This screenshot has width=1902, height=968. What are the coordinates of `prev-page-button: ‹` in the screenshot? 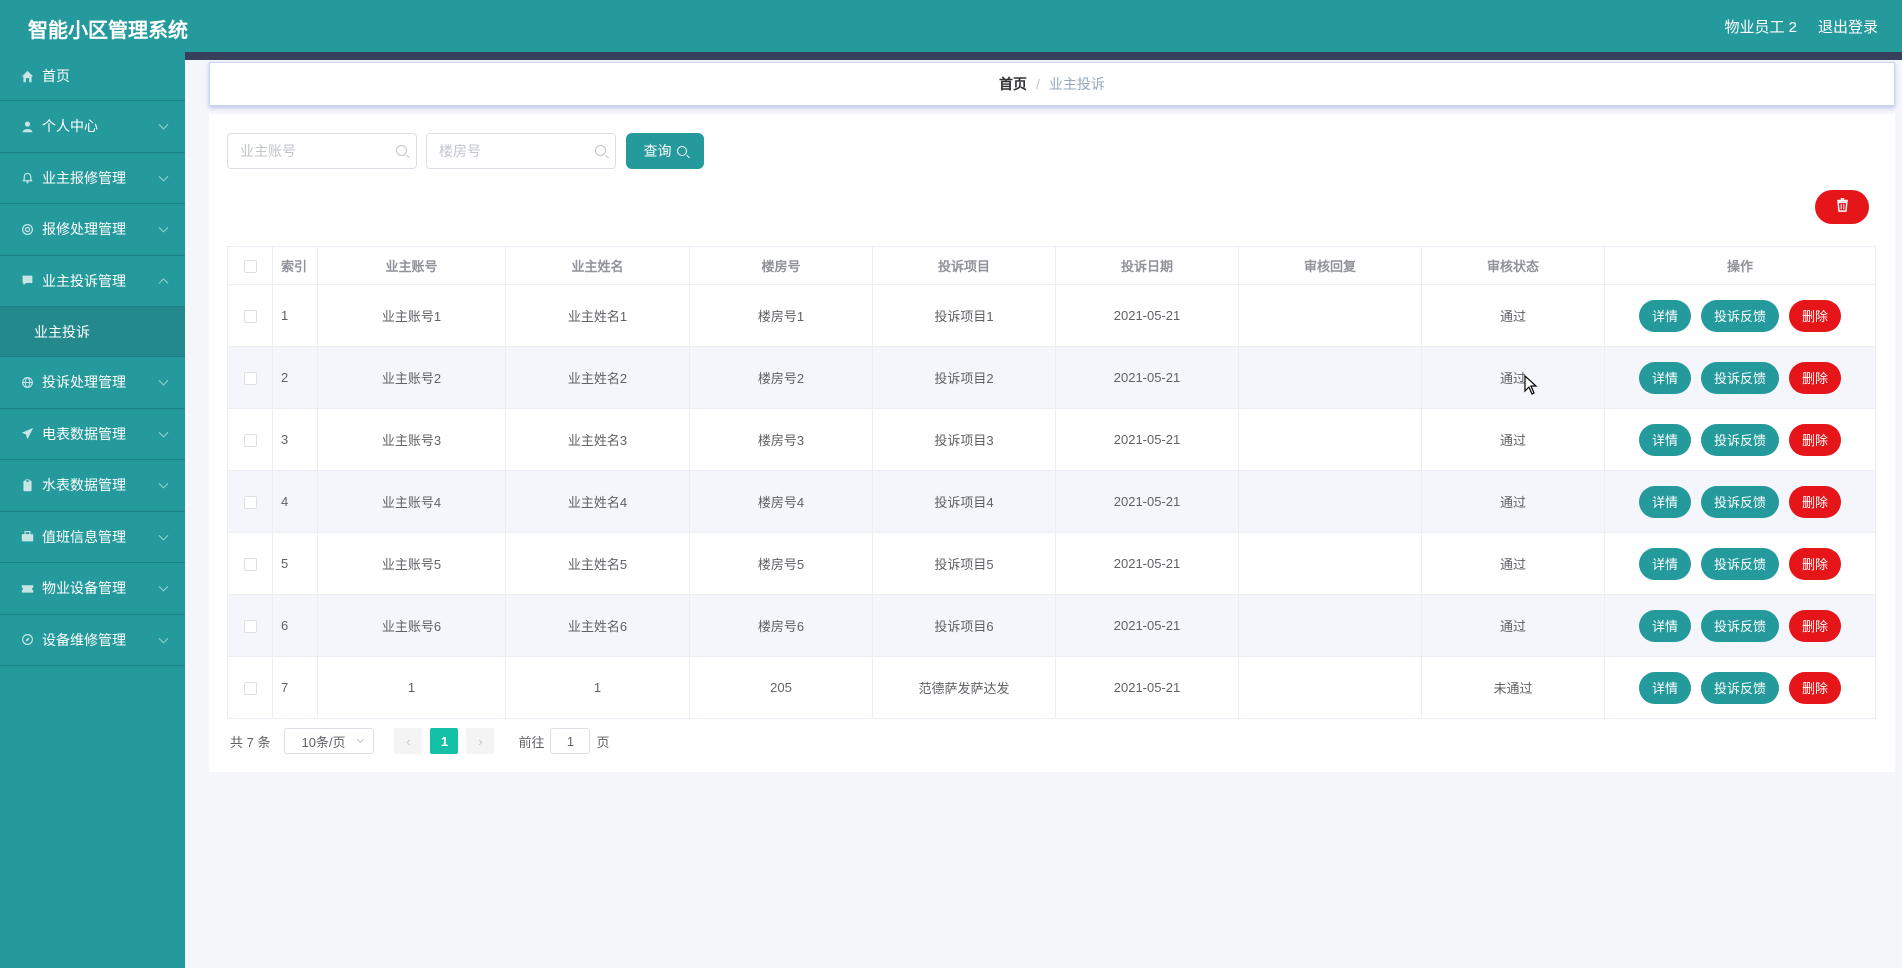 It's located at (408, 741).